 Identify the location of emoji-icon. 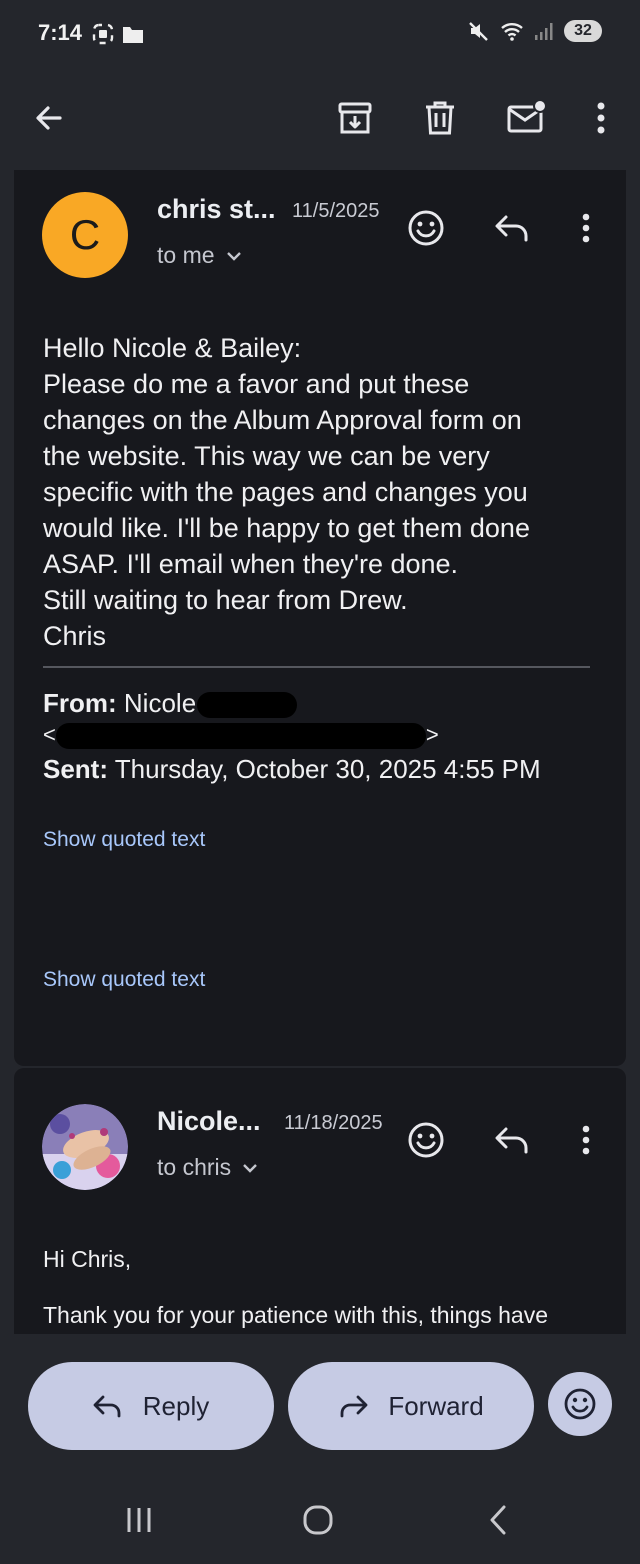
(580, 1404).